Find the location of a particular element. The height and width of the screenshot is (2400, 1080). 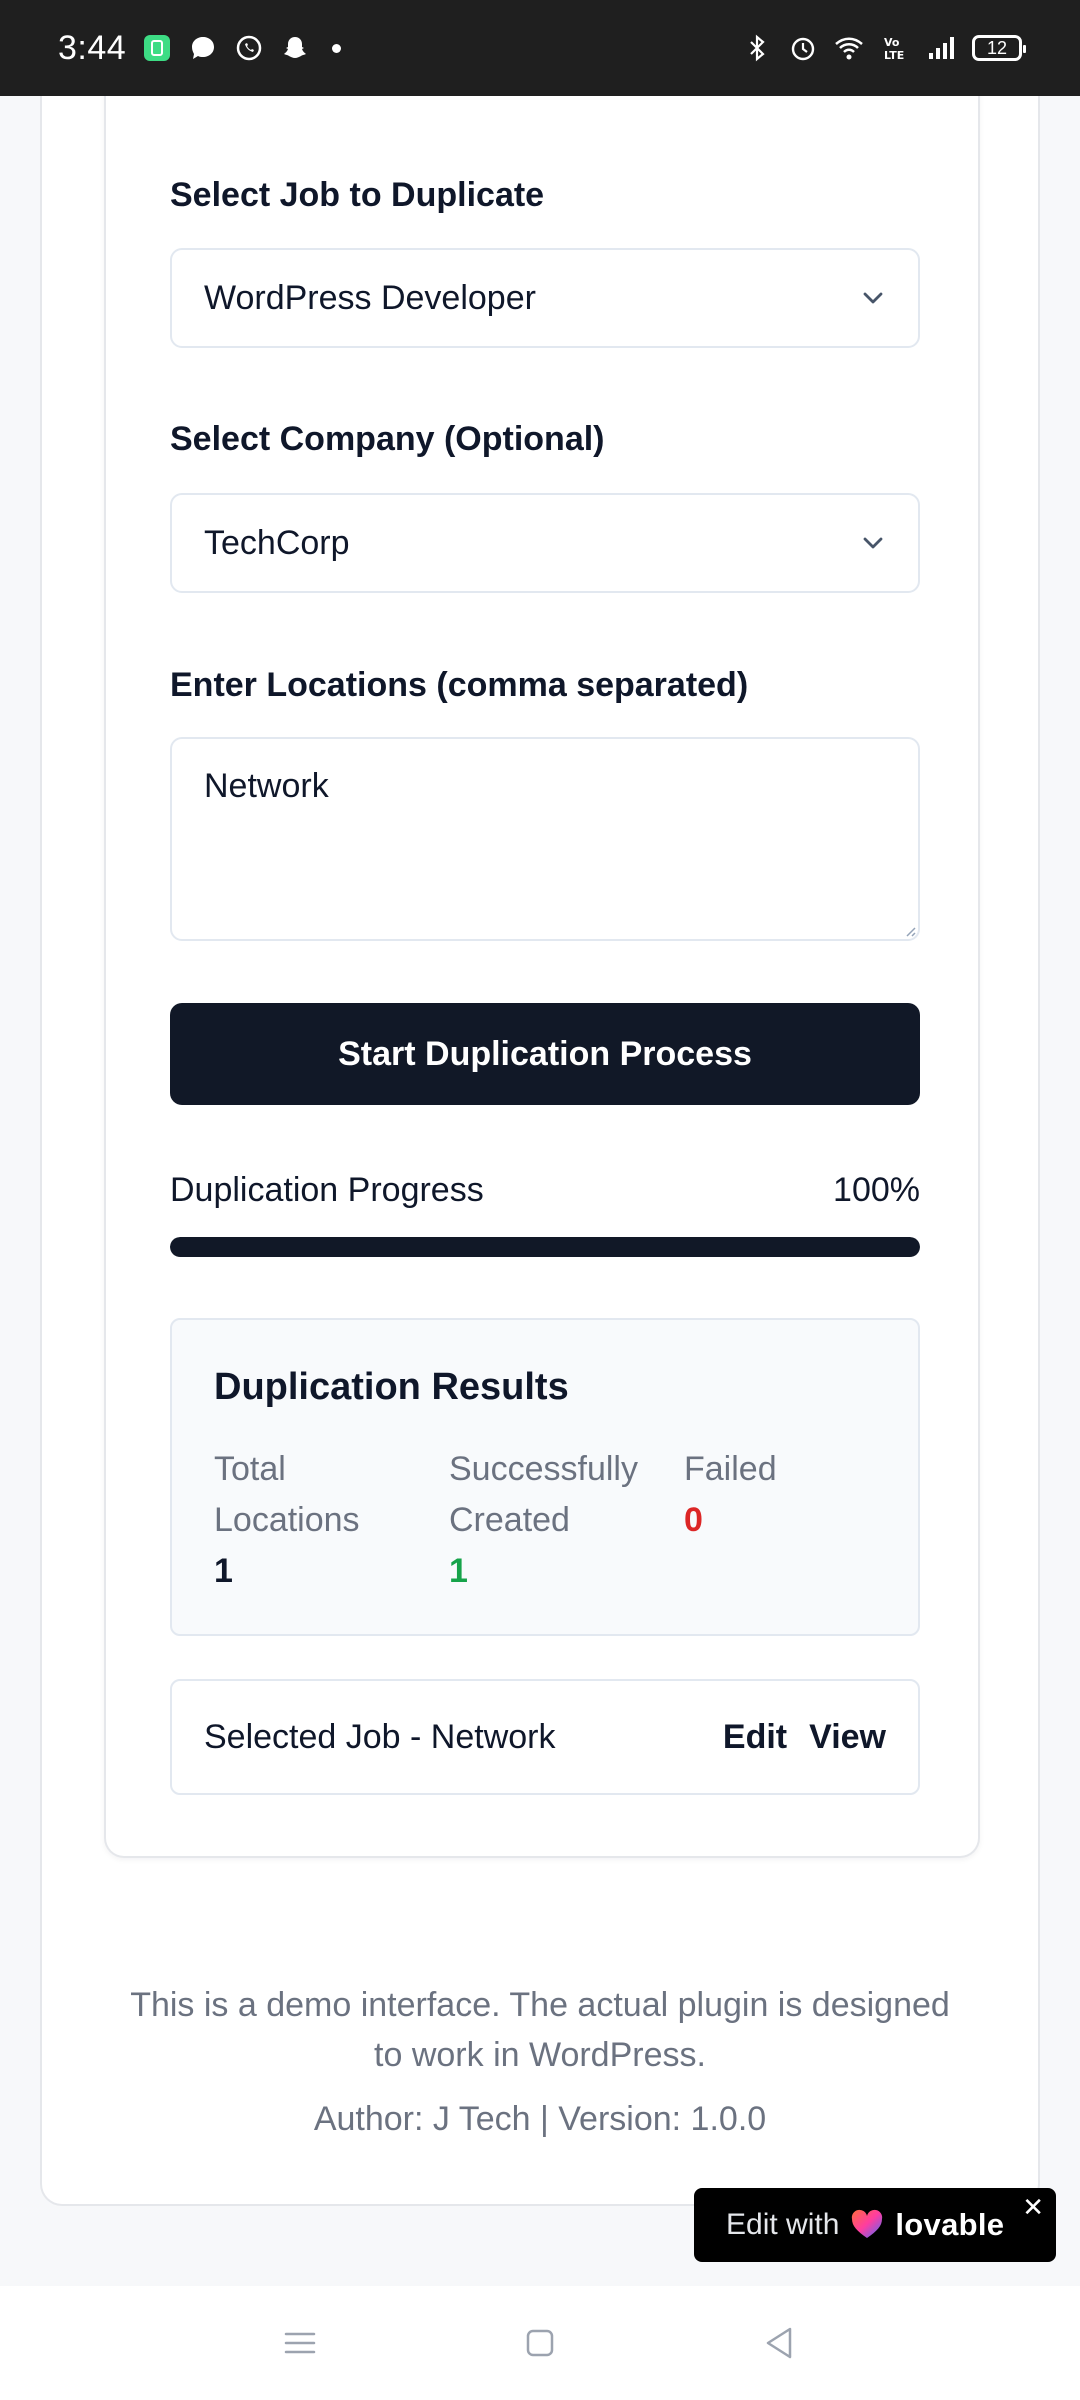

stat-total: Total Locations 1 is located at coordinates (324, 1520).